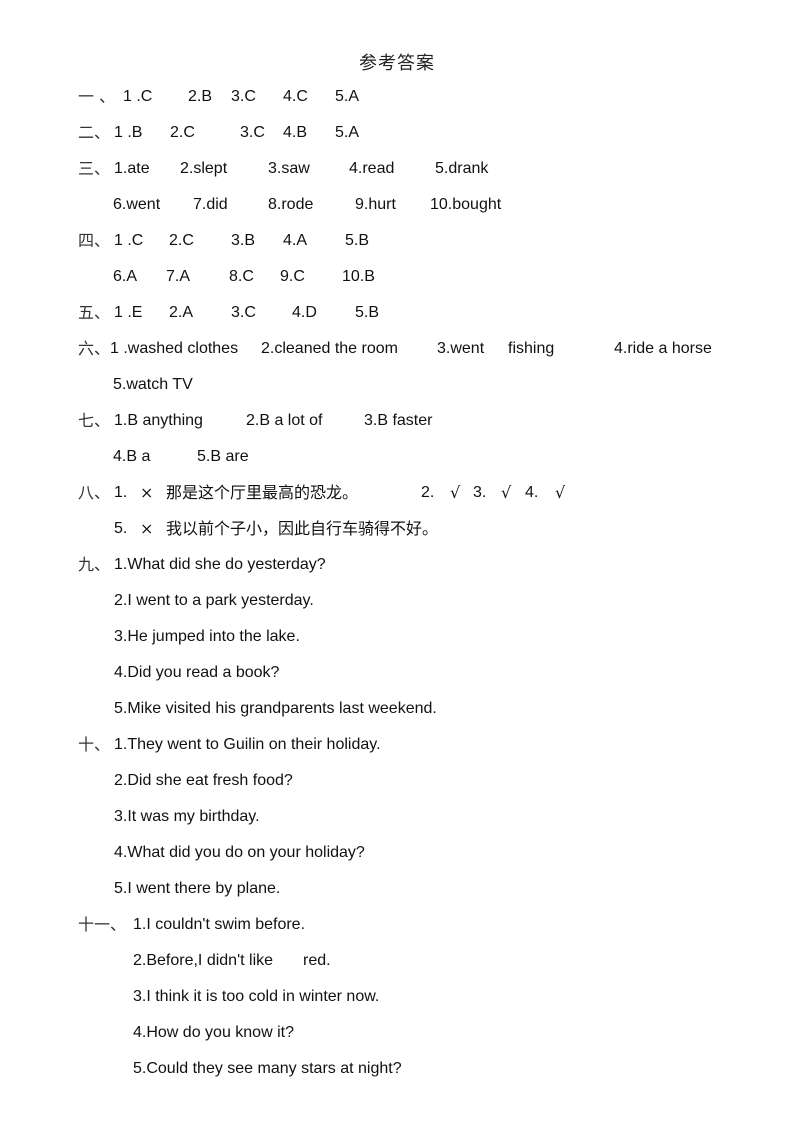 Image resolution: width=794 pixels, height=1123 pixels. What do you see at coordinates (94, 240) in the screenshot?
I see `section-number: 四、` at bounding box center [94, 240].